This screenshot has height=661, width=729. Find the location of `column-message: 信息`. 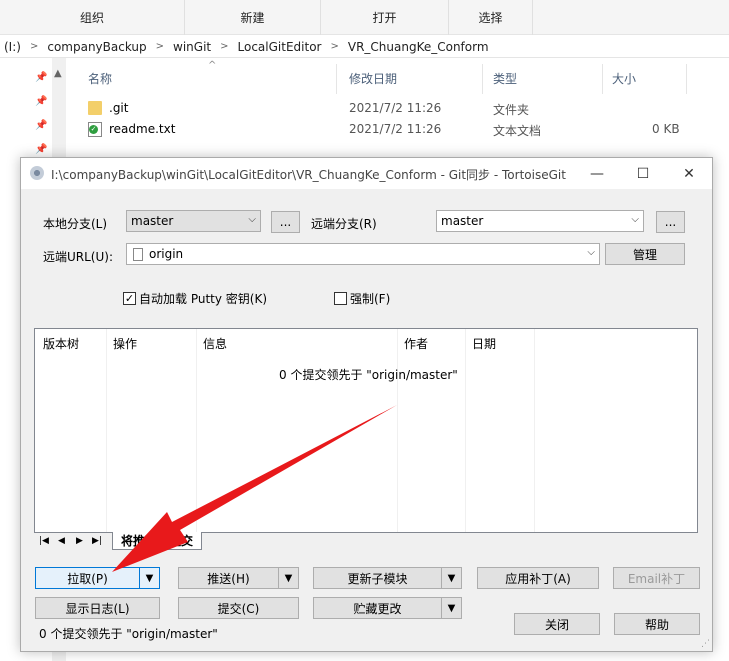

column-message: 信息 is located at coordinates (215, 343).